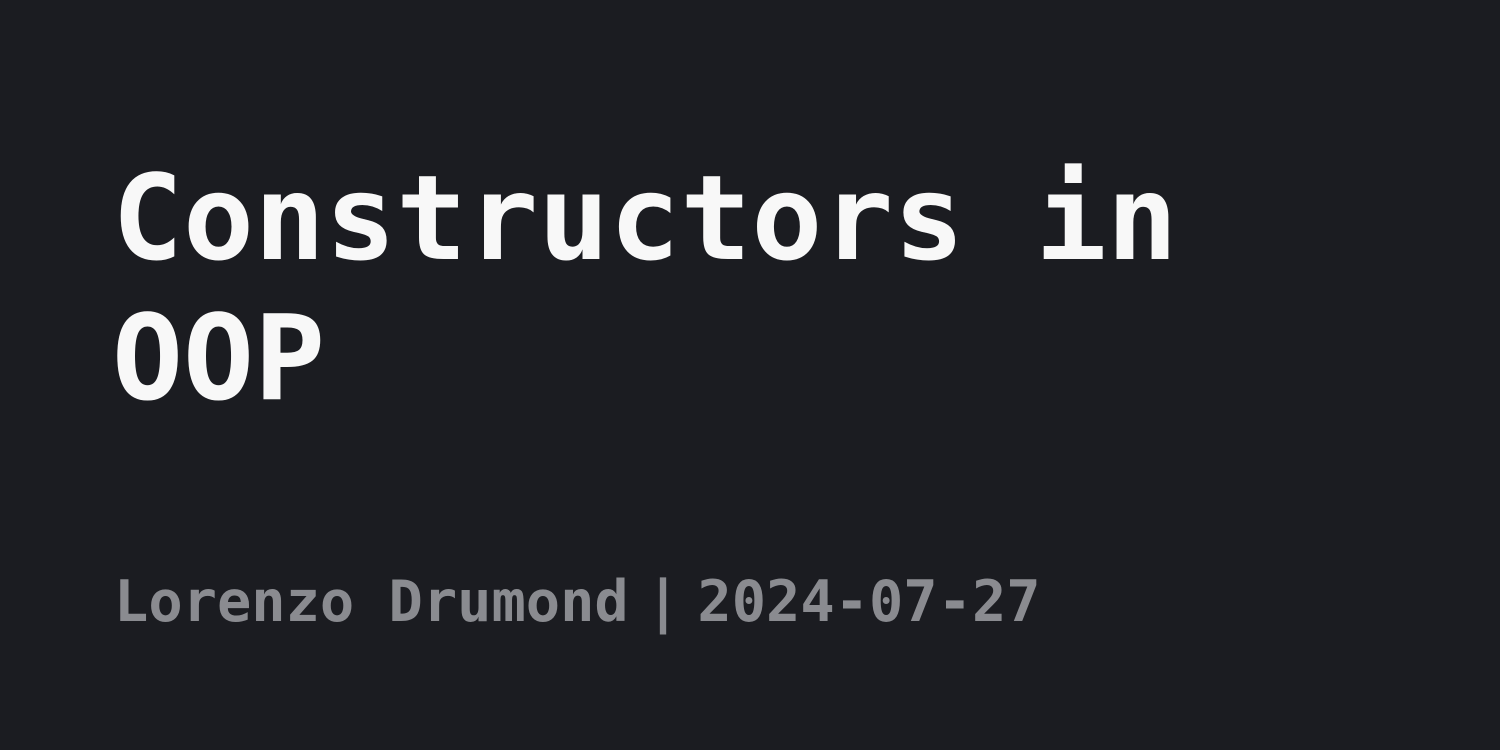  I want to click on publish-date: 2024-07-27, so click(869, 602).